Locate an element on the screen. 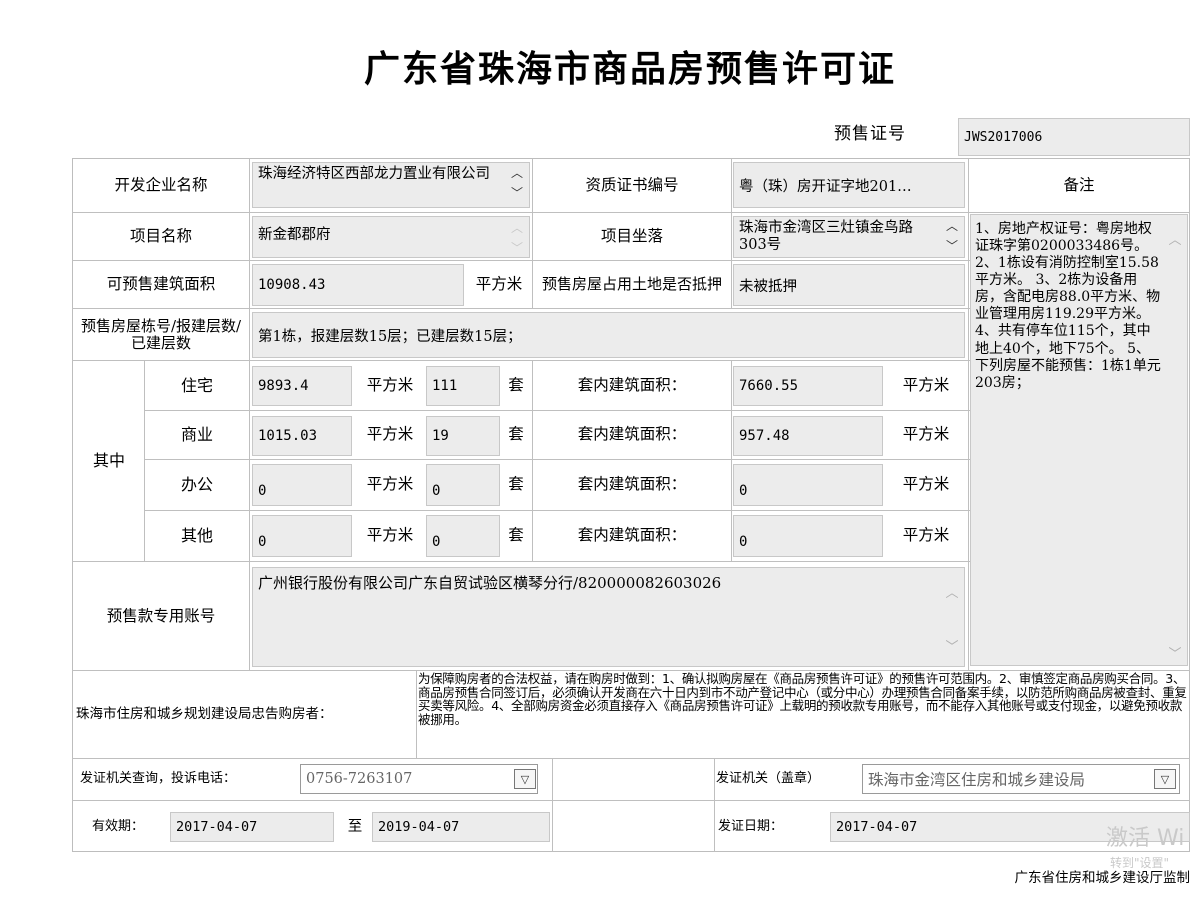 This screenshot has height=900, width=1200. area-unit-office: 平方米 is located at coordinates (390, 484).